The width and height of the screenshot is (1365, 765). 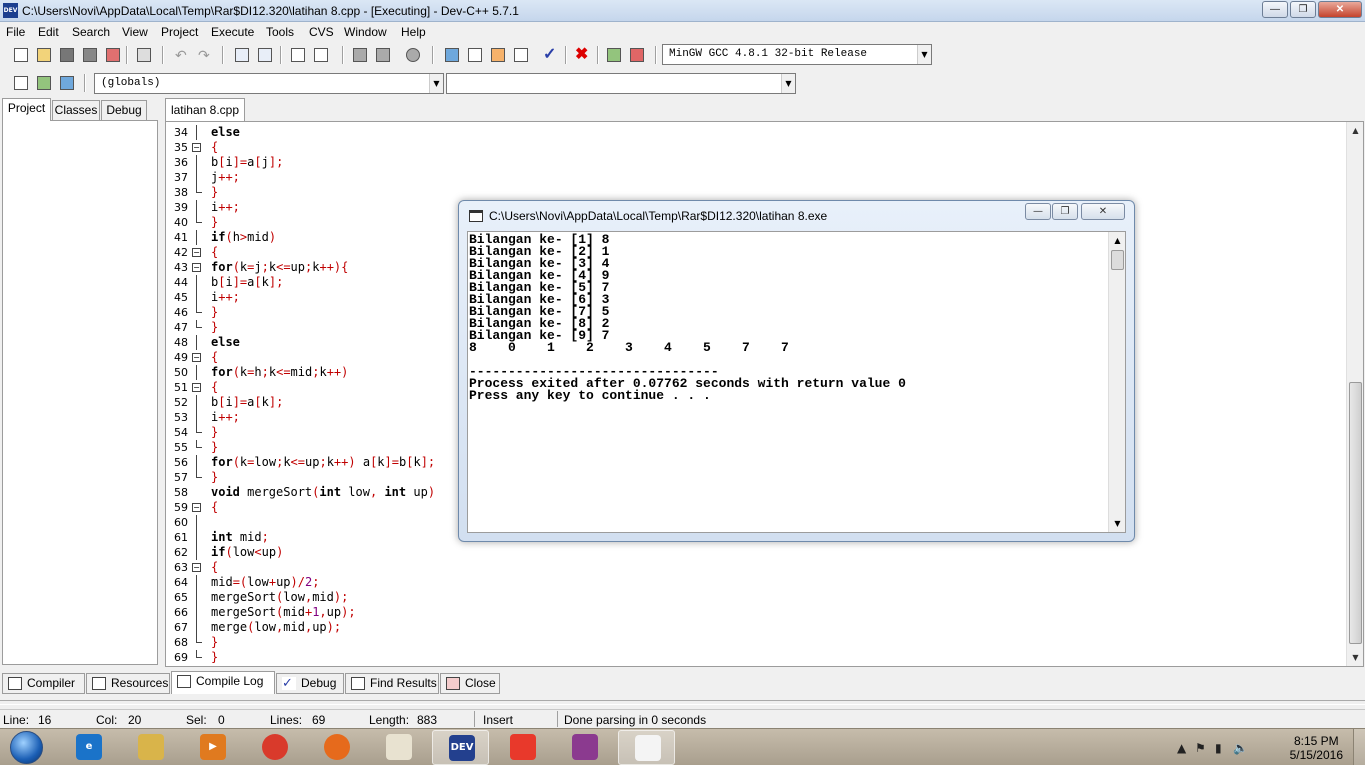 I want to click on tab-close: Close, so click(x=470, y=683).